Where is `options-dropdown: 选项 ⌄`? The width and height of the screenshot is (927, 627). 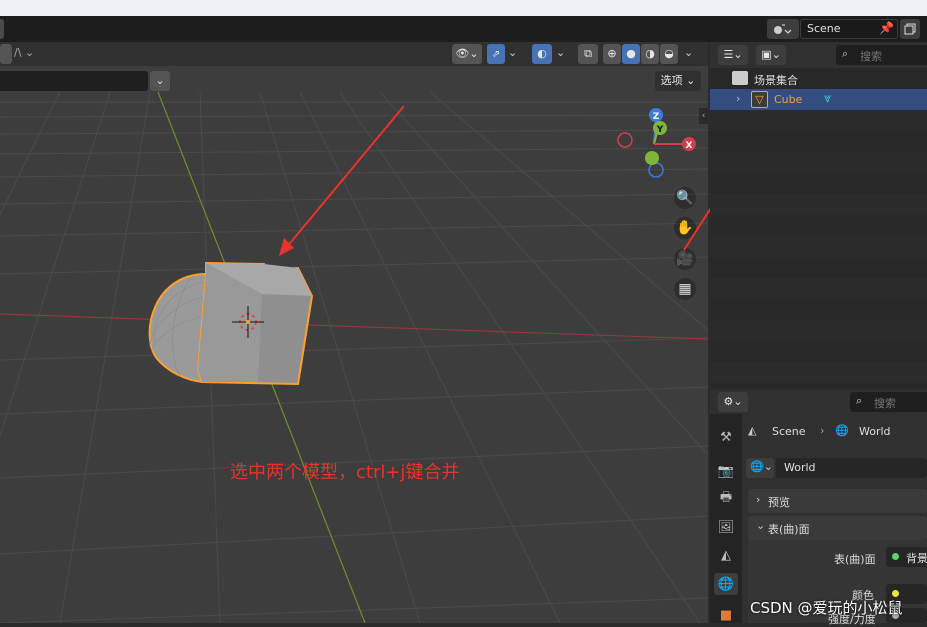 options-dropdown: 选项 ⌄ is located at coordinates (678, 81).